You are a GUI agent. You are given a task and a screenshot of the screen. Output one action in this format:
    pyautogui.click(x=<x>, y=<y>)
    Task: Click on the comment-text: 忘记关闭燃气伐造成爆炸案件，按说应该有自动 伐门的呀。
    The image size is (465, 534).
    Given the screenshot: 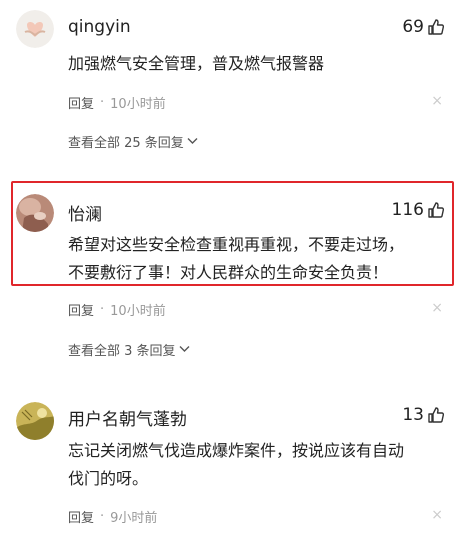 What is the action you would take?
    pyautogui.click(x=236, y=464)
    